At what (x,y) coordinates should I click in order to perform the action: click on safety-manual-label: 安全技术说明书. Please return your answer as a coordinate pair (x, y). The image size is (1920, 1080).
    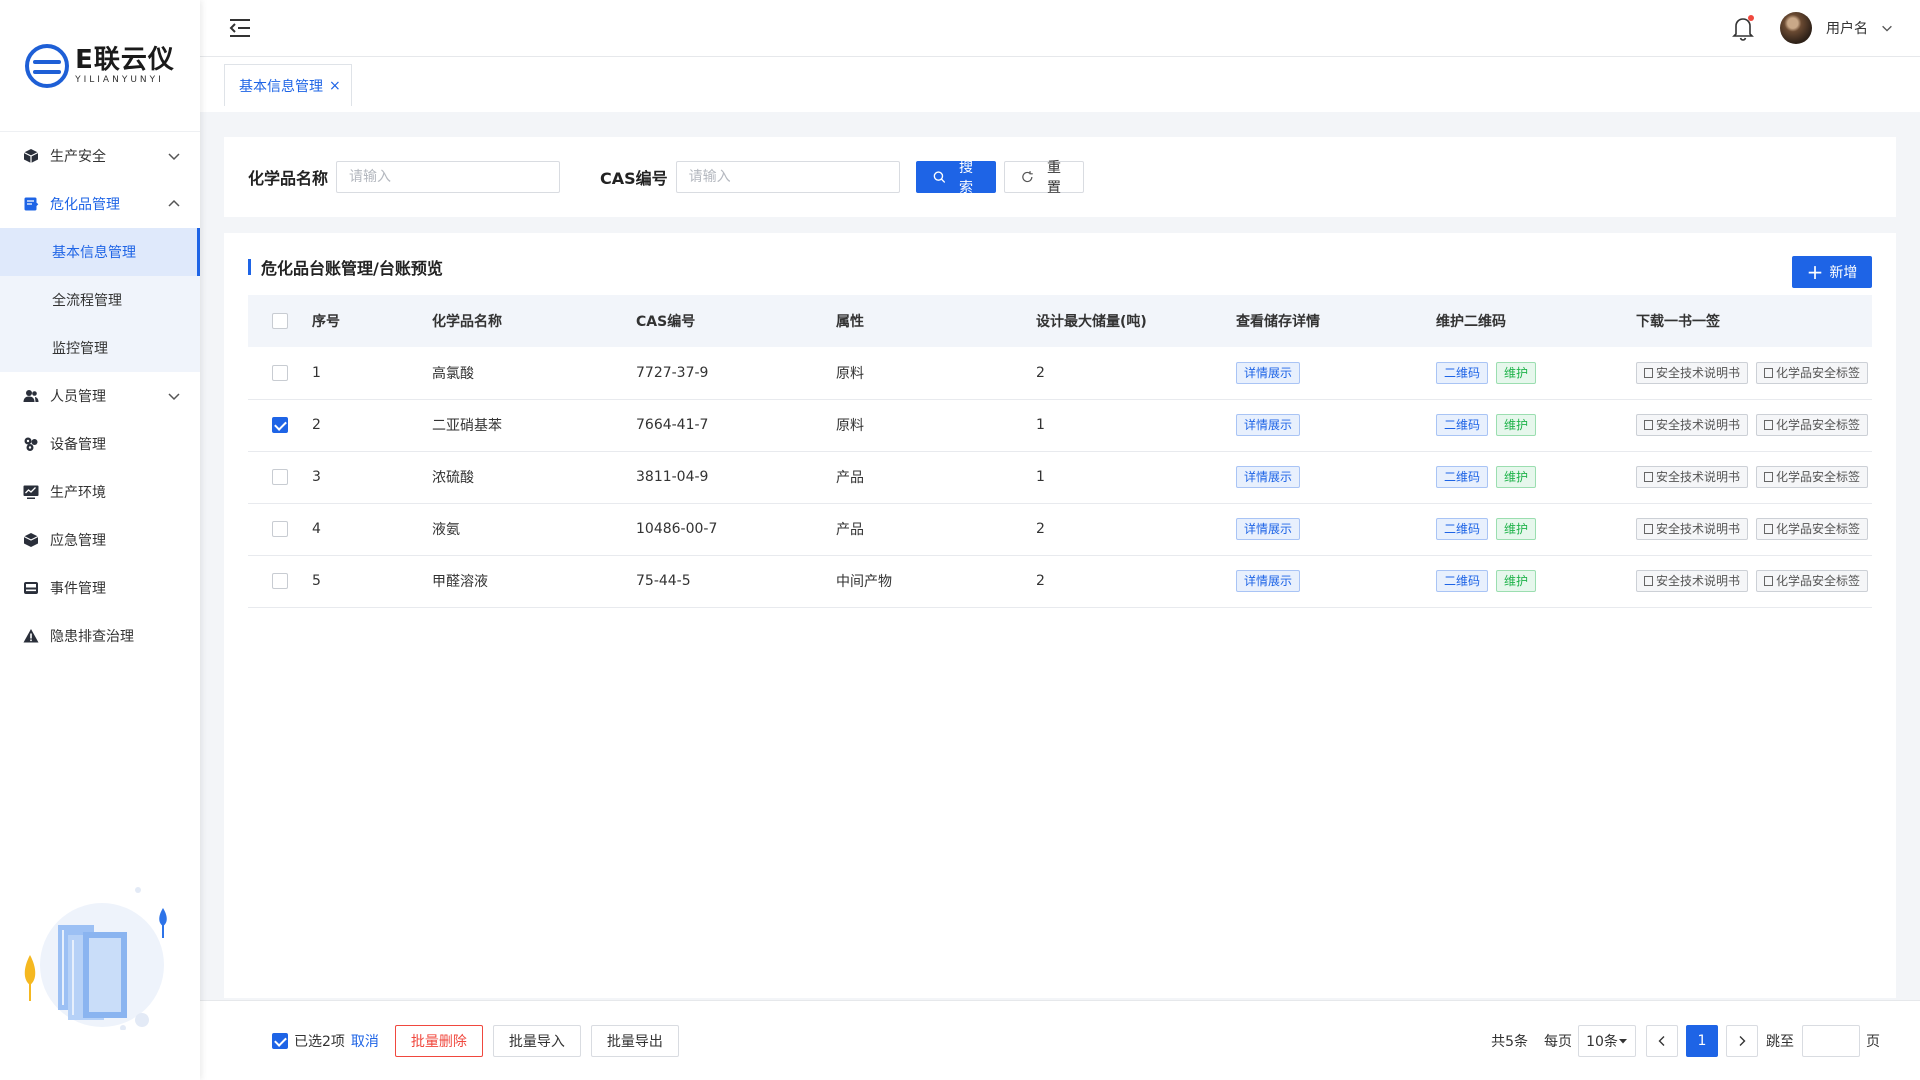
    Looking at the image, I should click on (1698, 372).